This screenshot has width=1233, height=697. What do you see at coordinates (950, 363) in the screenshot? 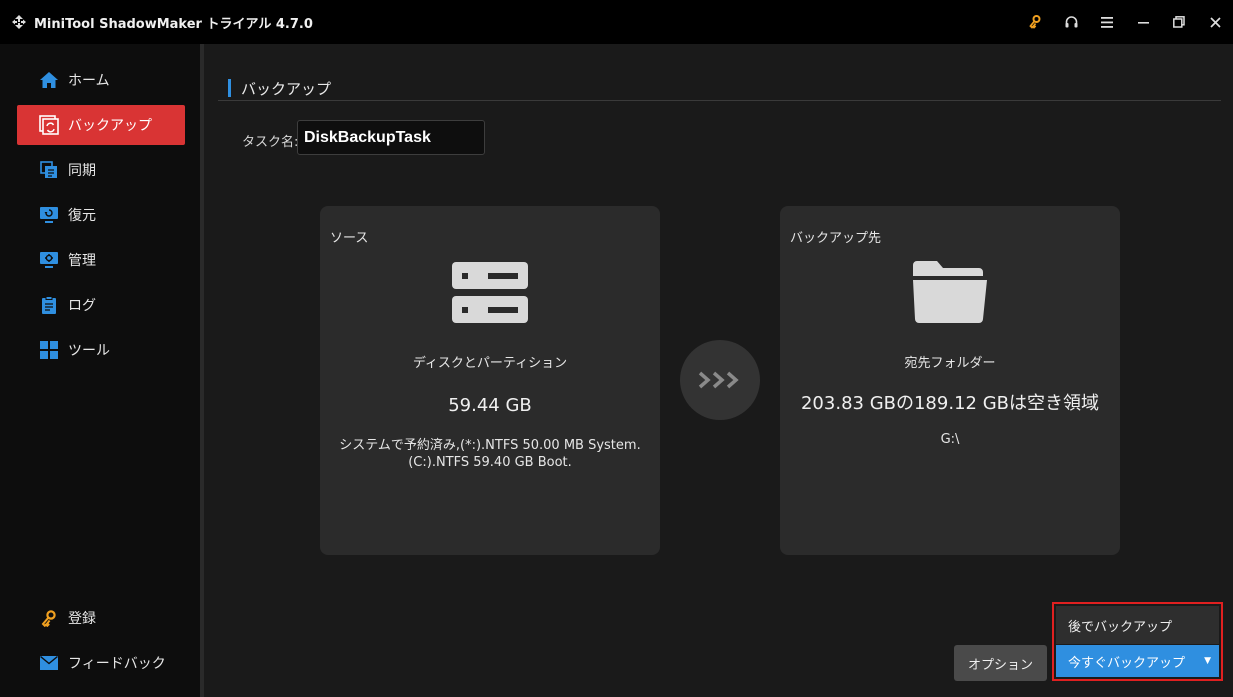
I see `destination-type-label: 宛先フォルダー` at bounding box center [950, 363].